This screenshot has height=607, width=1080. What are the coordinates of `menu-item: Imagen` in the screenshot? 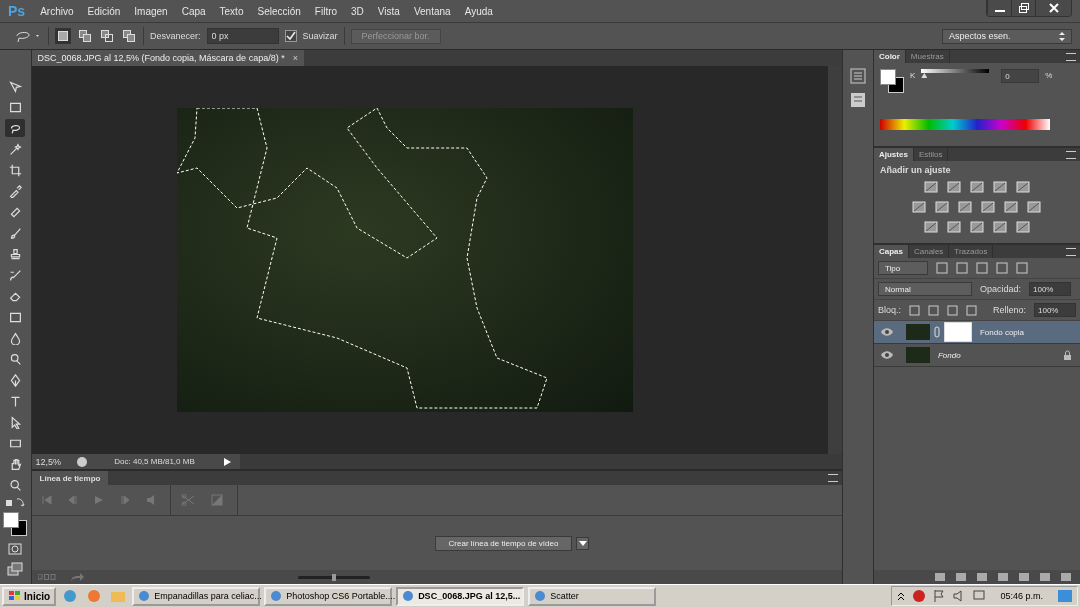 It's located at (151, 11).